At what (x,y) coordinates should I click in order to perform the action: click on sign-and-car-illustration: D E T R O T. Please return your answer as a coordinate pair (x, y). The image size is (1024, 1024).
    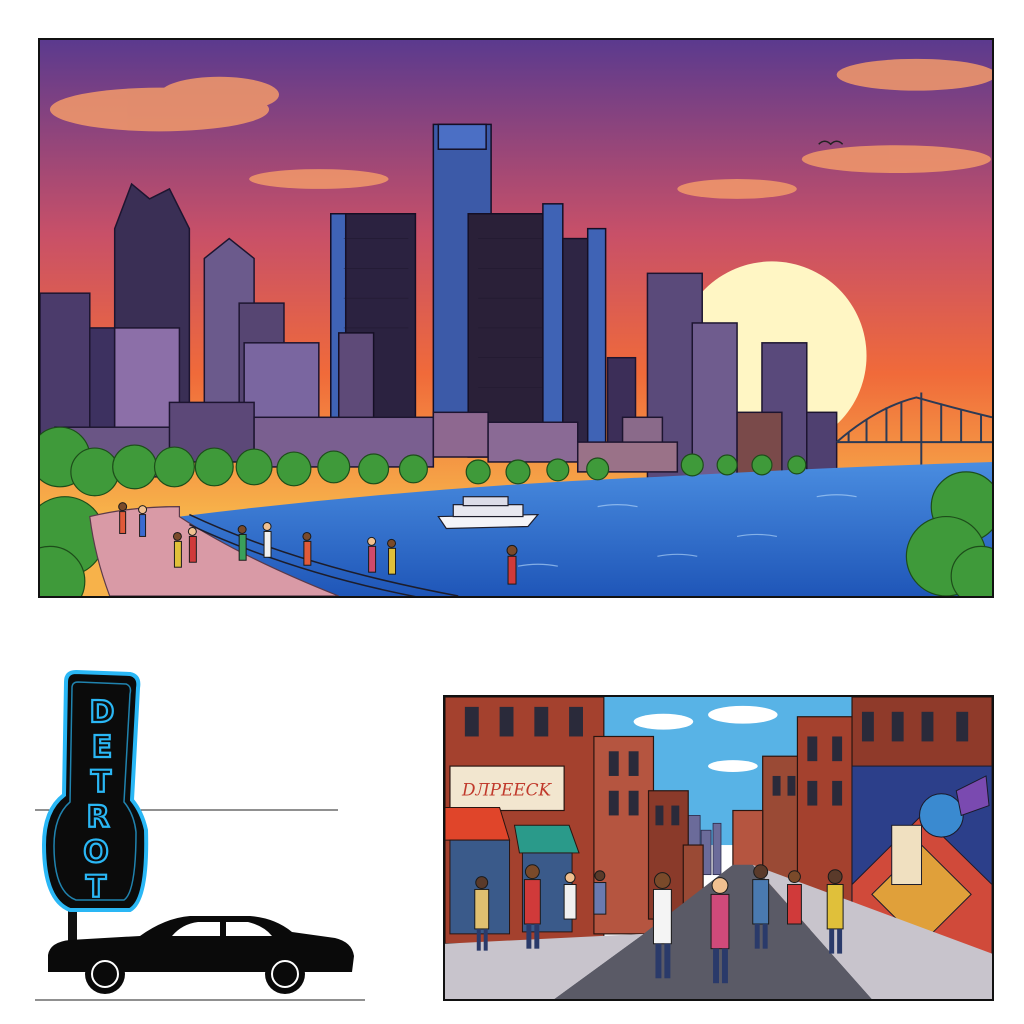
    Looking at the image, I should click on (200, 835).